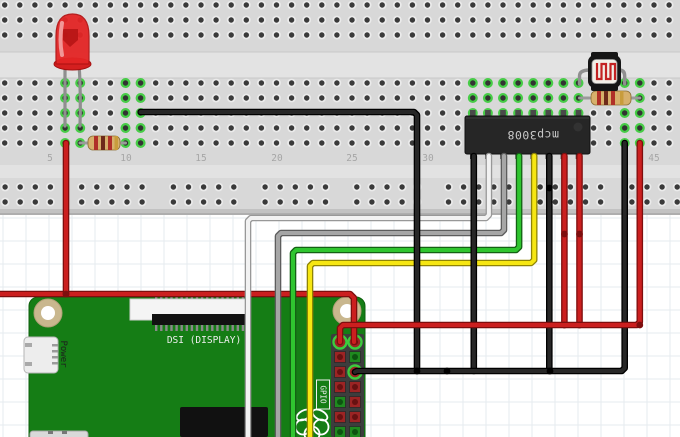 The width and height of the screenshot is (680, 437). Describe the element at coordinates (533, 135) in the screenshot. I see `chip-label: mcp3008` at that location.